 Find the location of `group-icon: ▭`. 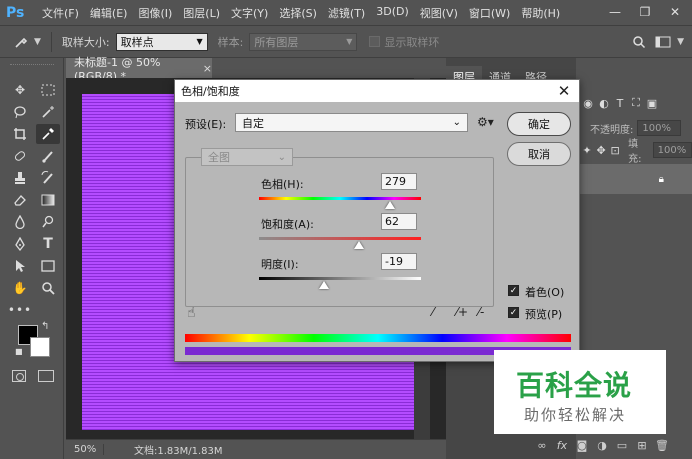

group-icon: ▭ is located at coordinates (622, 445).